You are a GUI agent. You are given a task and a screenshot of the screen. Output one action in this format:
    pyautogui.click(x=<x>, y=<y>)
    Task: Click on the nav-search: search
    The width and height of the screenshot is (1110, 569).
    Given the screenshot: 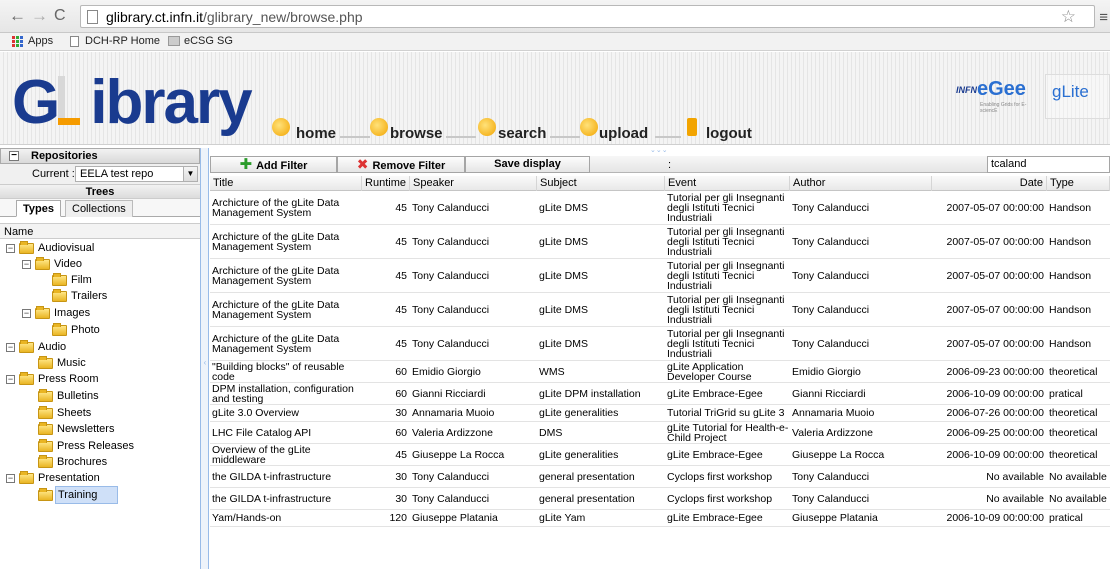 What is the action you would take?
    pyautogui.click(x=522, y=133)
    